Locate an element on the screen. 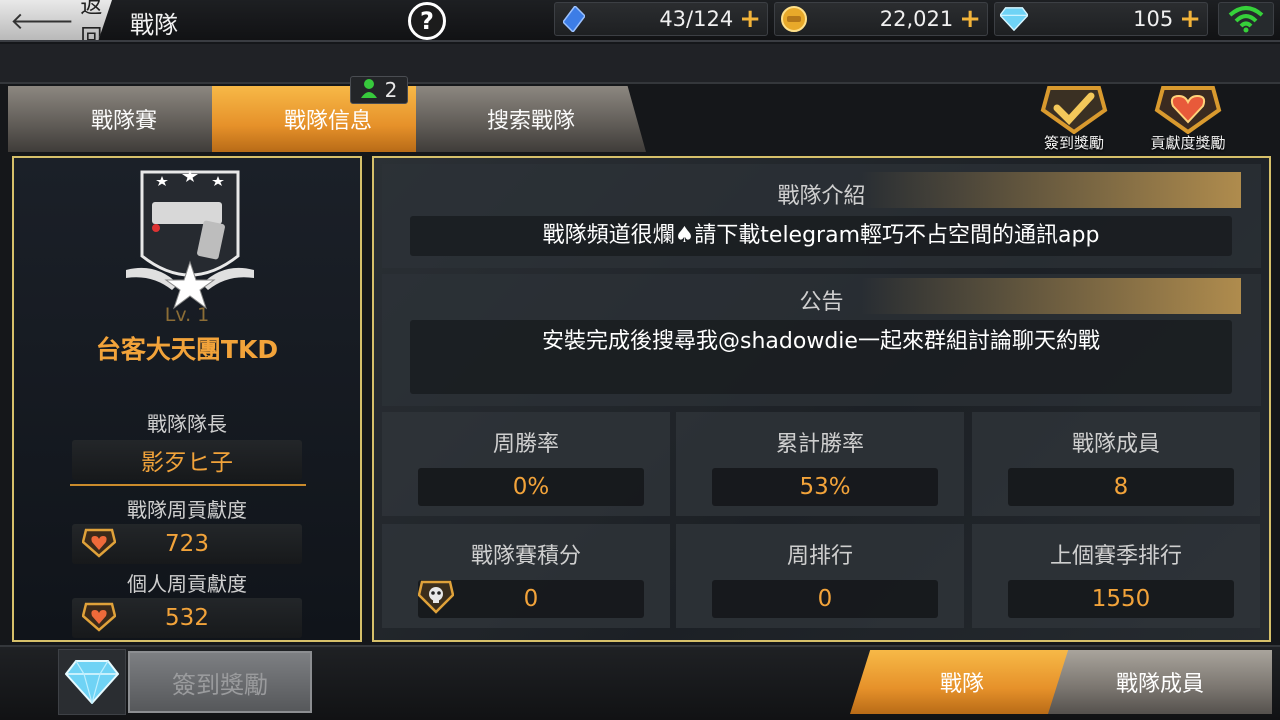  contribution-reward-label: 貢獻度獎勵 is located at coordinates (1188, 143).